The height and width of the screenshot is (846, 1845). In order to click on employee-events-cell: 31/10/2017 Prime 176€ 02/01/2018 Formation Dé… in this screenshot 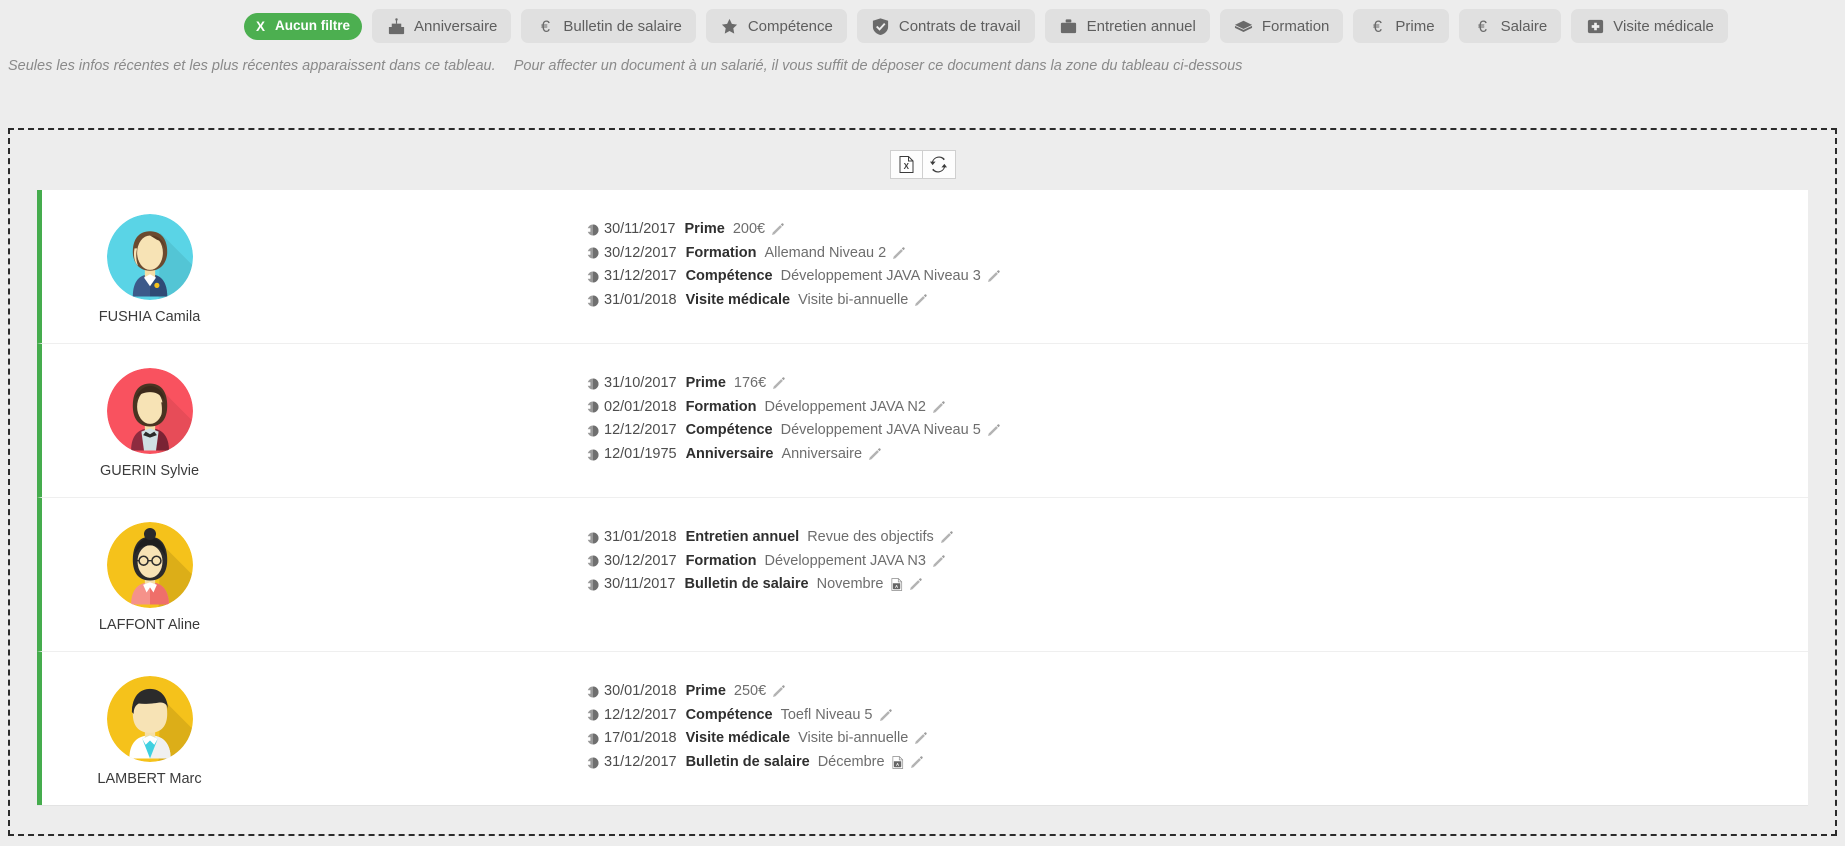, I will do `click(1032, 416)`.